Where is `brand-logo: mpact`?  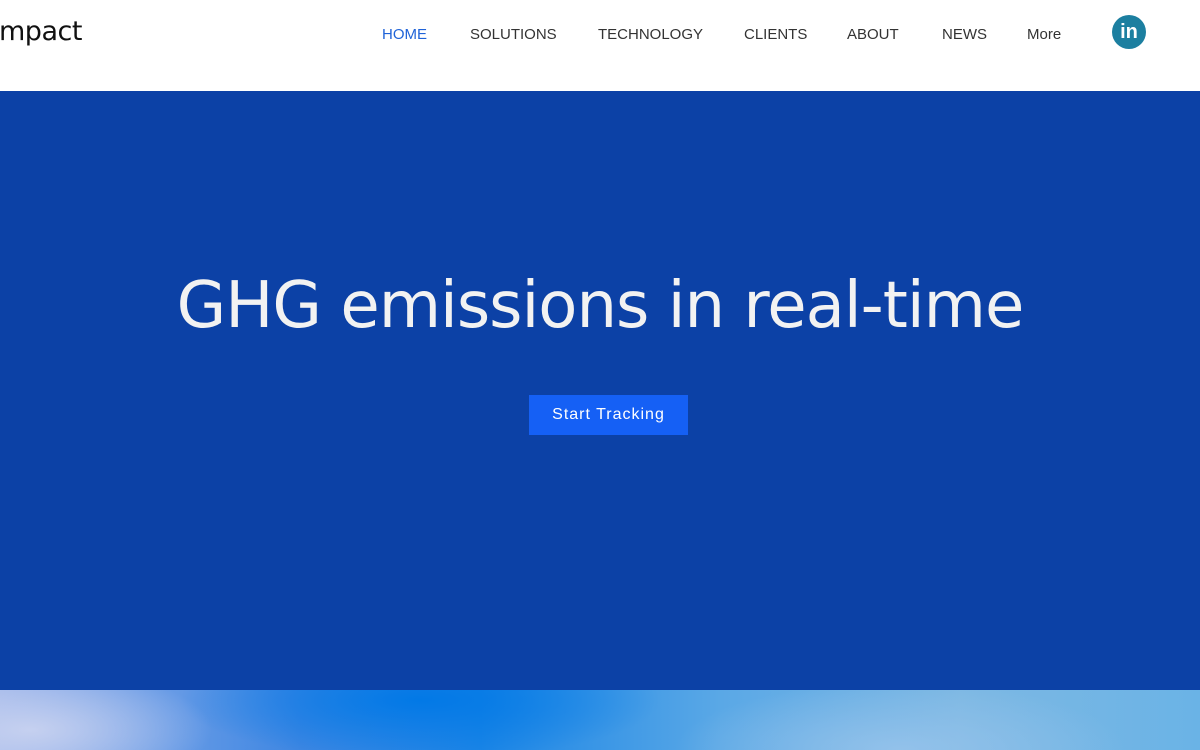
brand-logo: mpact is located at coordinates (41, 31).